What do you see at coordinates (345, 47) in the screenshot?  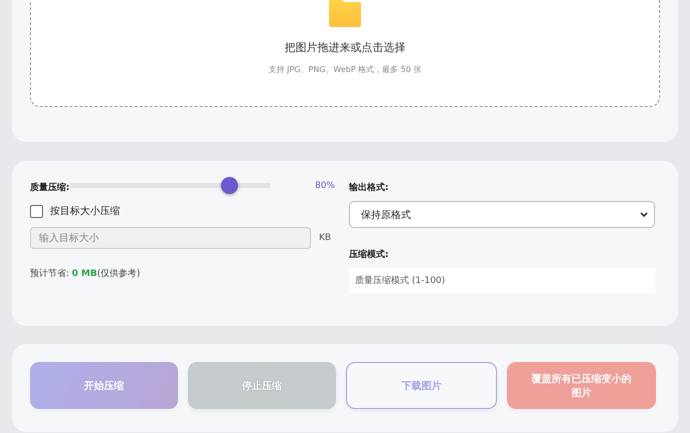 I see `upload-title: 把图片拖进来或点击选择` at bounding box center [345, 47].